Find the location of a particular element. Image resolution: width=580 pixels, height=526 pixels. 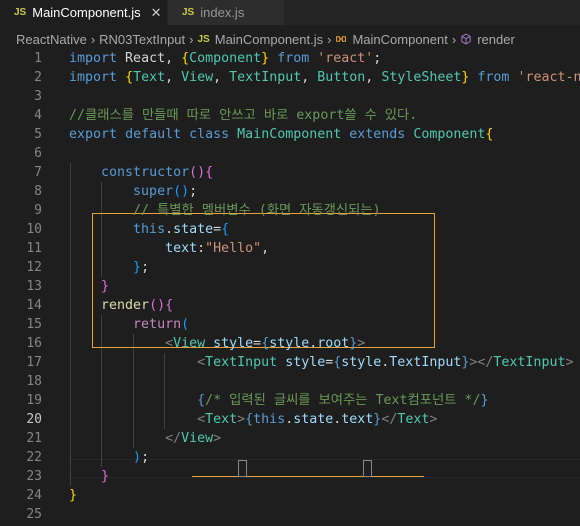

code-line: 22 ); is located at coordinates (290, 457).